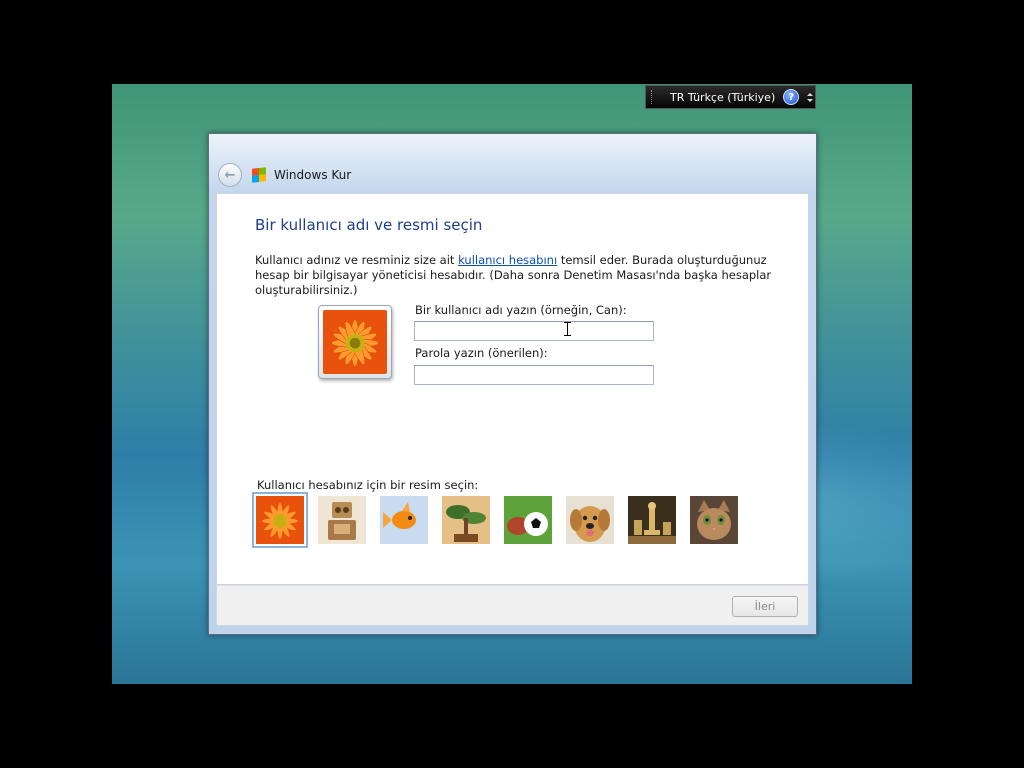 The height and width of the screenshot is (768, 1024). What do you see at coordinates (512, 175) in the screenshot?
I see `window-title-row: ← Windows Kur` at bounding box center [512, 175].